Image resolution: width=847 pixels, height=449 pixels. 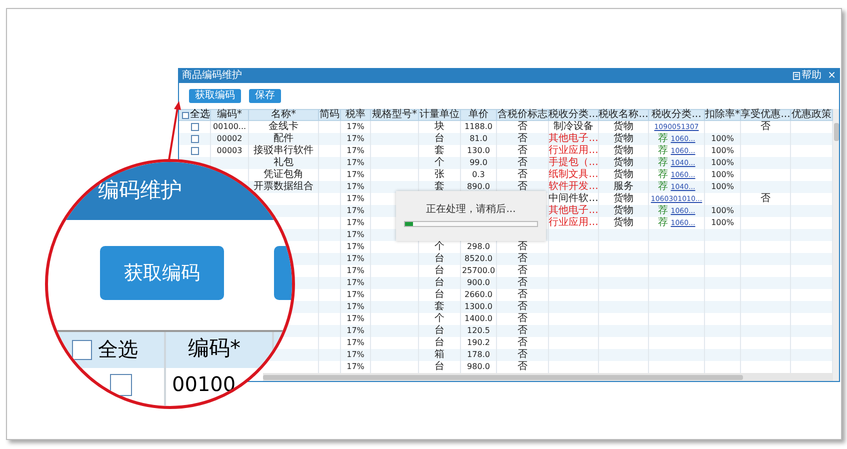 What do you see at coordinates (523, 115) in the screenshot?
I see `column-header: 含税价标志` at bounding box center [523, 115].